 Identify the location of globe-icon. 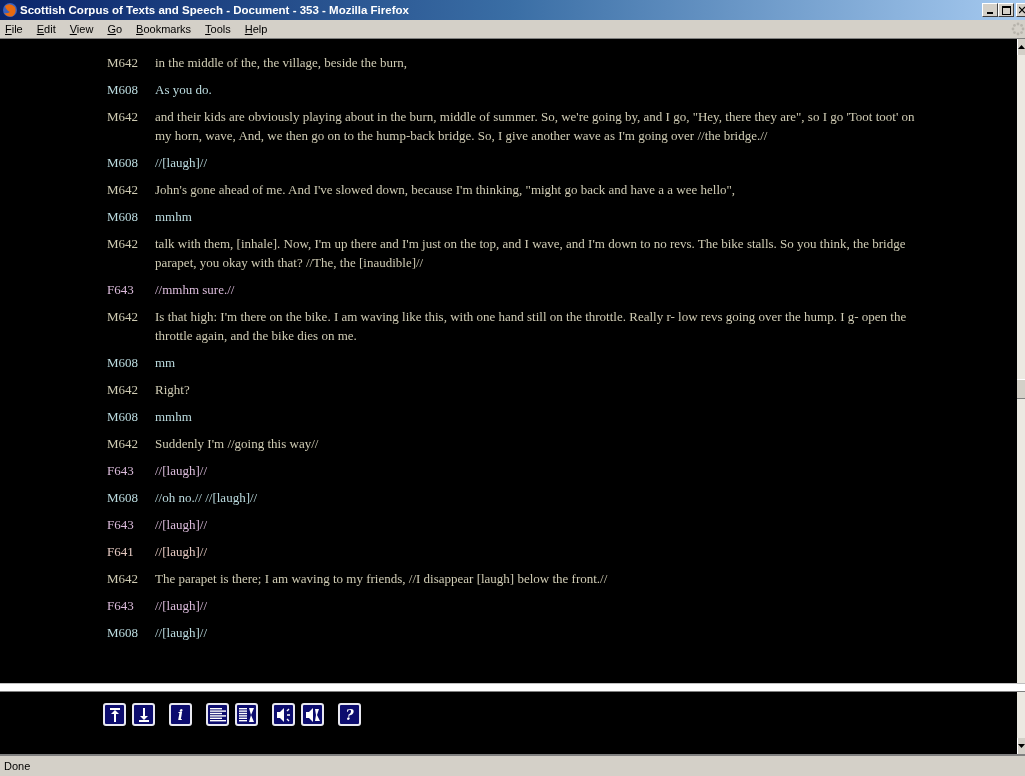
(10, 10).